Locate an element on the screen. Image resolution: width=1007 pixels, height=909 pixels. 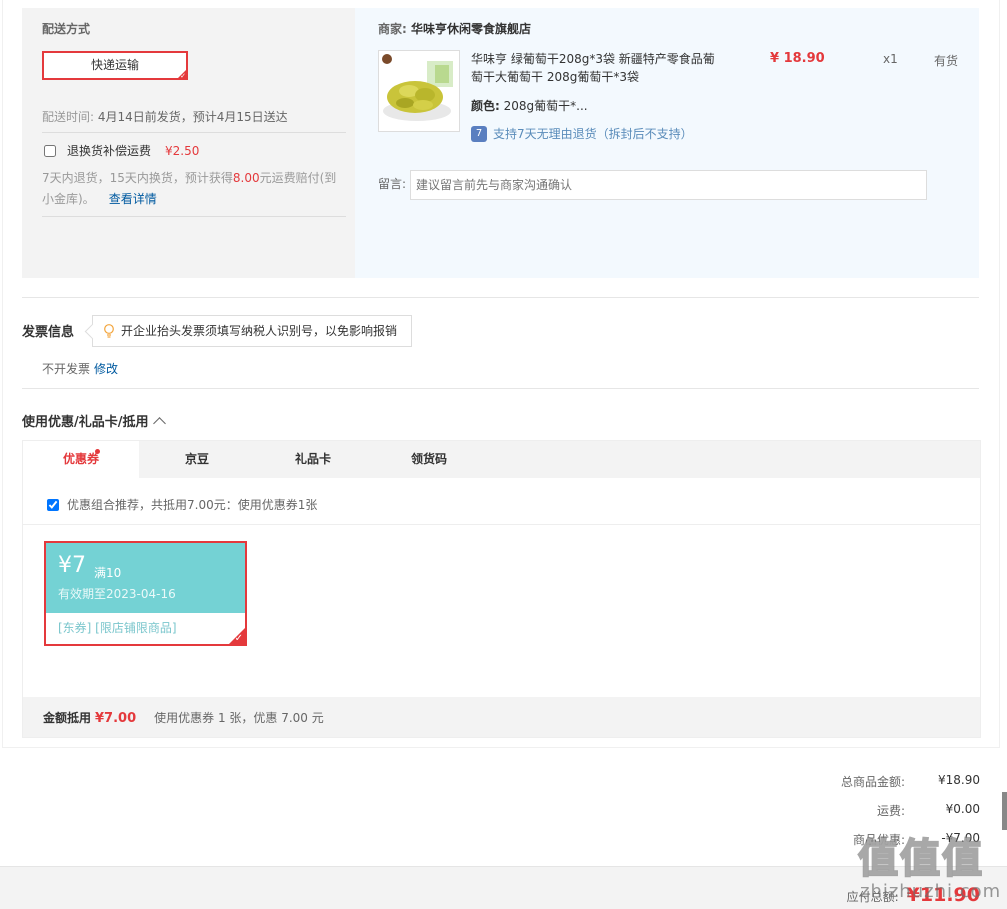
tab-giftcard-label: 礼品卡 is located at coordinates (312, 459).